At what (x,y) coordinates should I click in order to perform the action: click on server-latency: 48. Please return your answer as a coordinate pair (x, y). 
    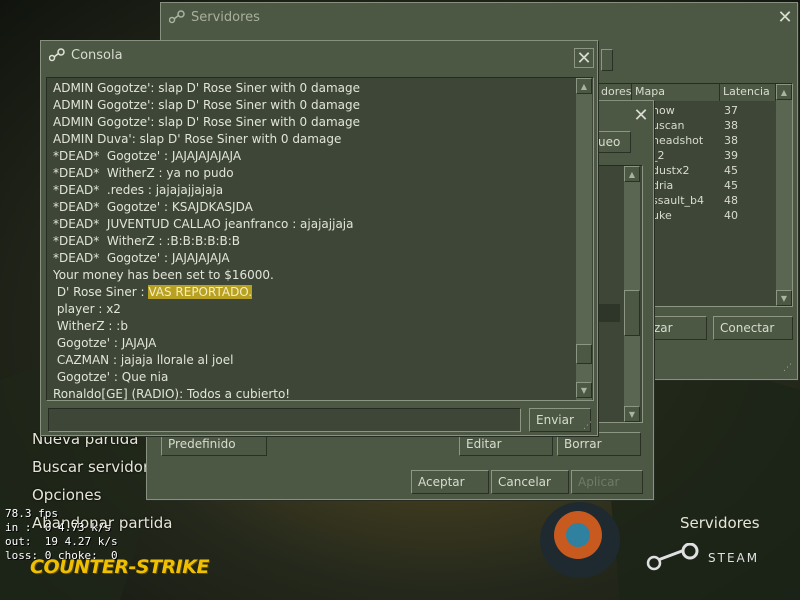
    Looking at the image, I should click on (731, 200).